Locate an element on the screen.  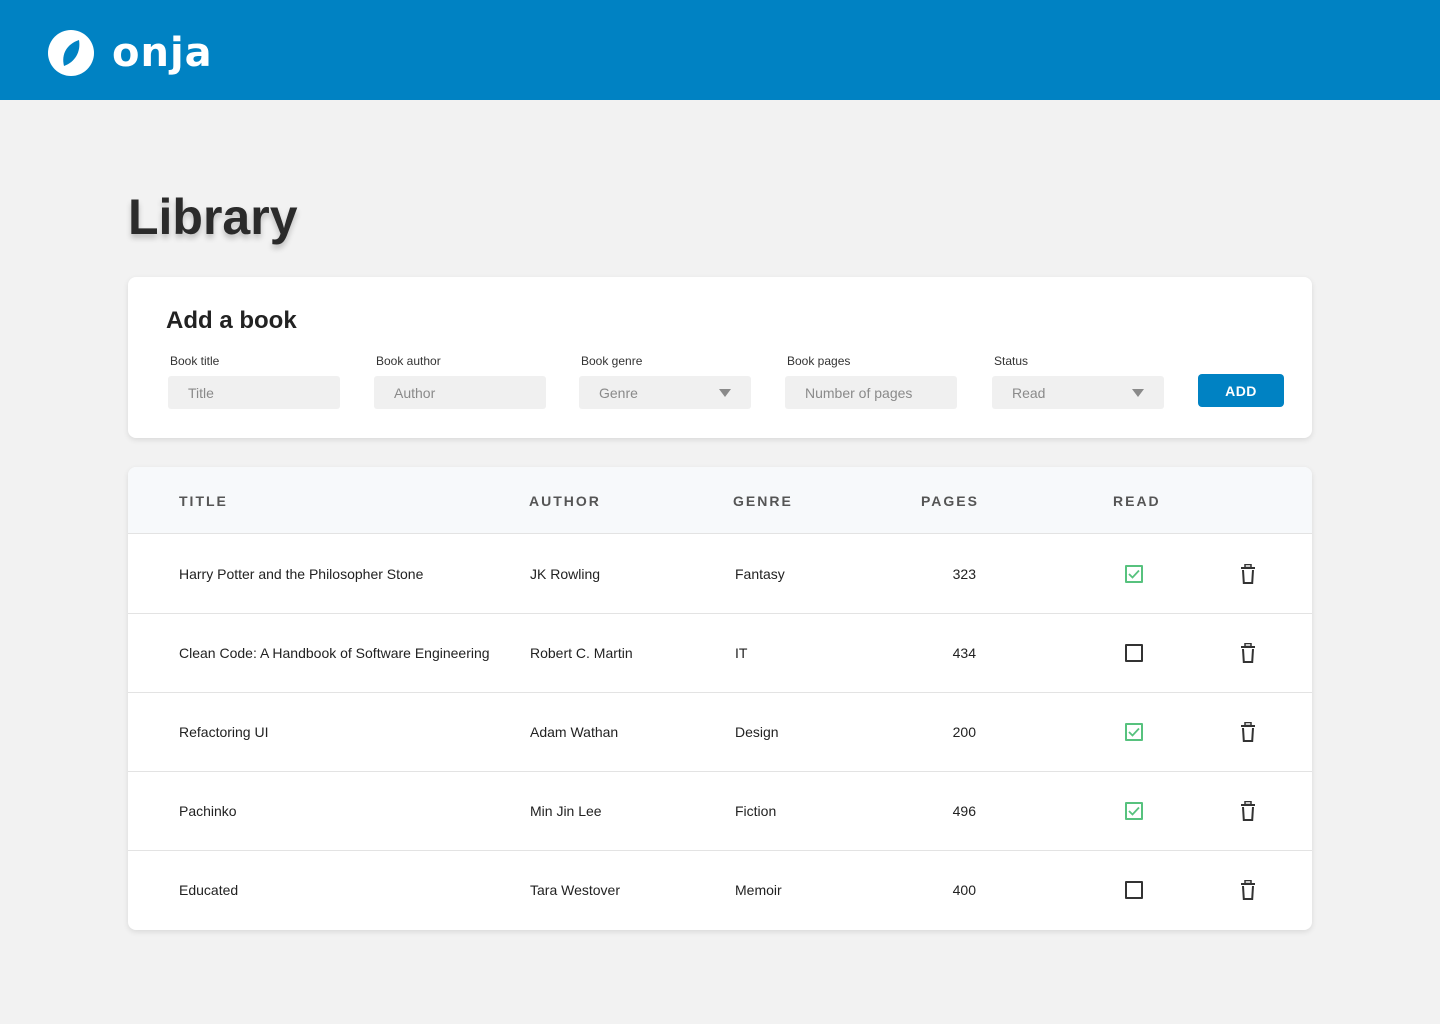
book-pages-field: Book pages is located at coordinates (871, 381).